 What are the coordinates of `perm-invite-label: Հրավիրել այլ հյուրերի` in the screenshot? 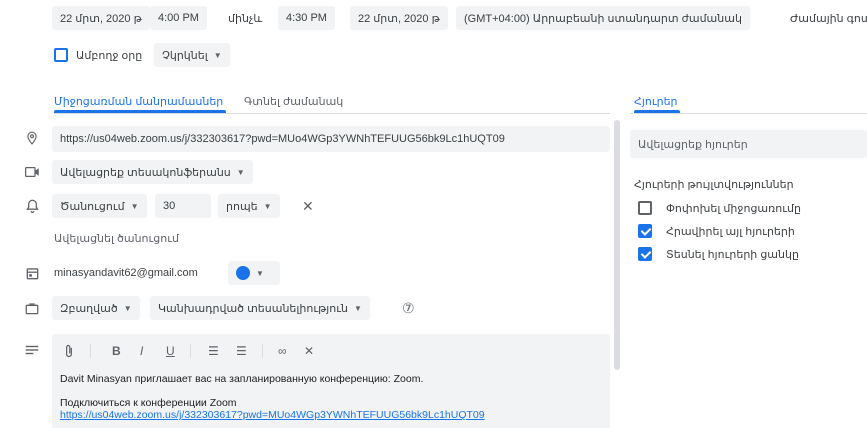 It's located at (730, 231).